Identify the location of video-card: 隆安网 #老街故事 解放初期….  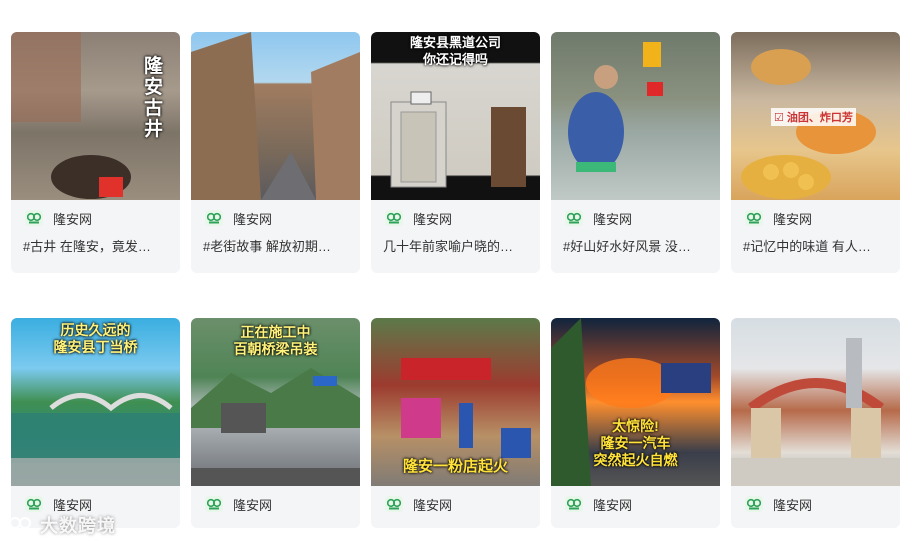
(275, 152).